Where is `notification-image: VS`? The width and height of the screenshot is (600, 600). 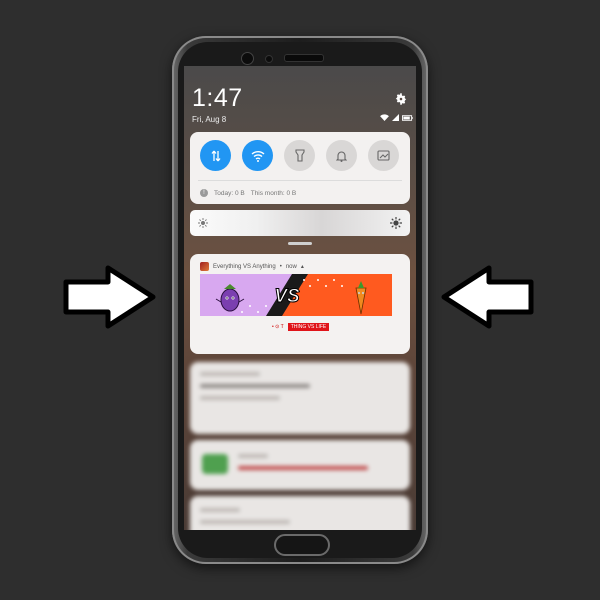 notification-image: VS is located at coordinates (296, 295).